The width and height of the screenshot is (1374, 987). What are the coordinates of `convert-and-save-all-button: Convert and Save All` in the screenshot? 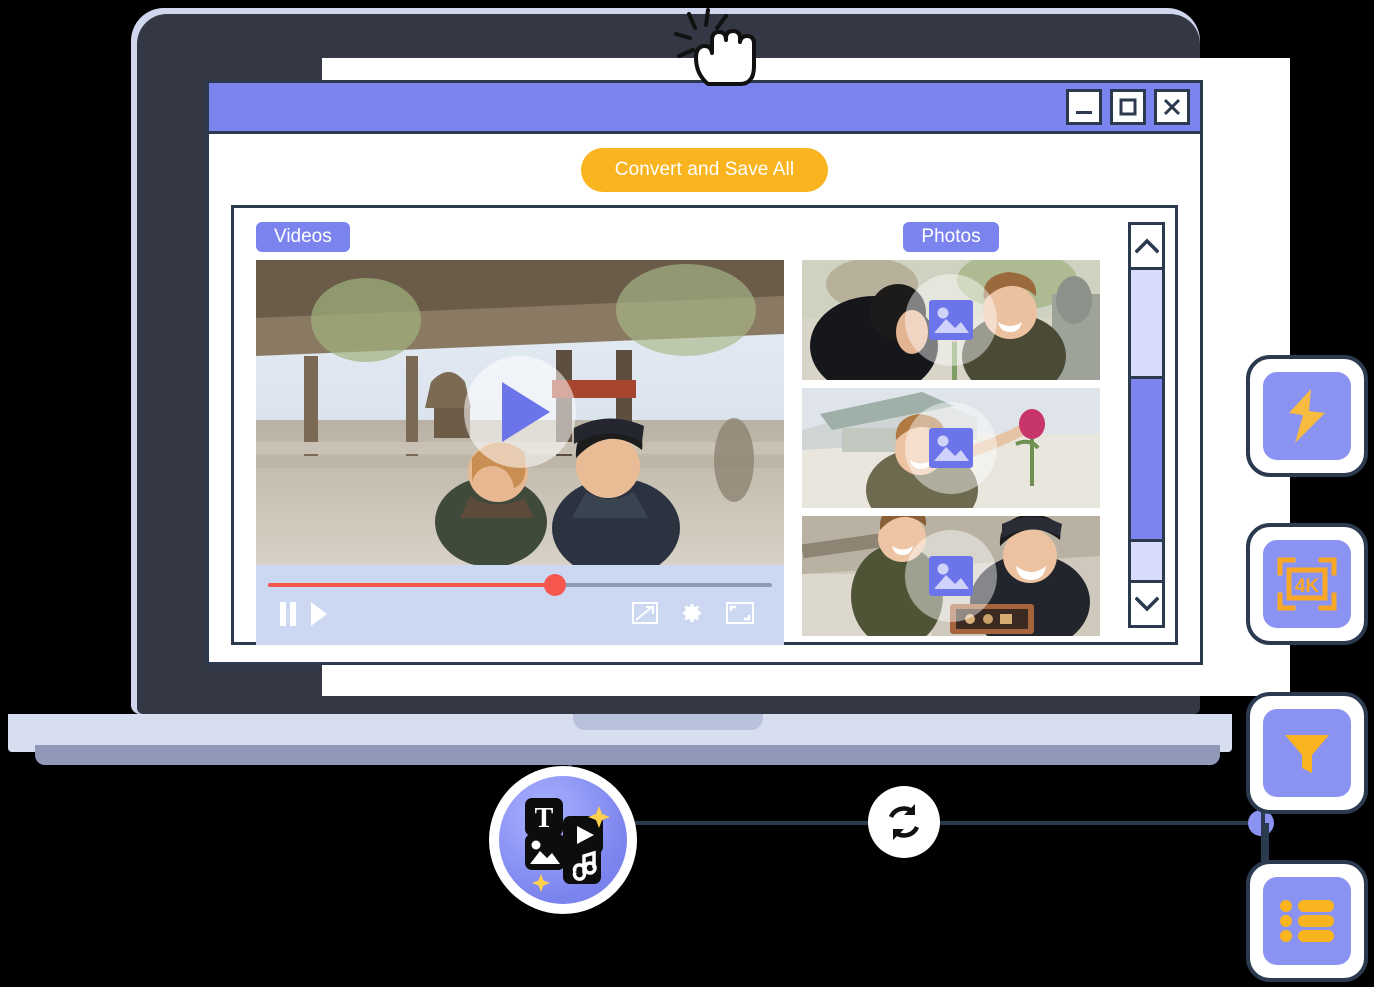 It's located at (704, 170).